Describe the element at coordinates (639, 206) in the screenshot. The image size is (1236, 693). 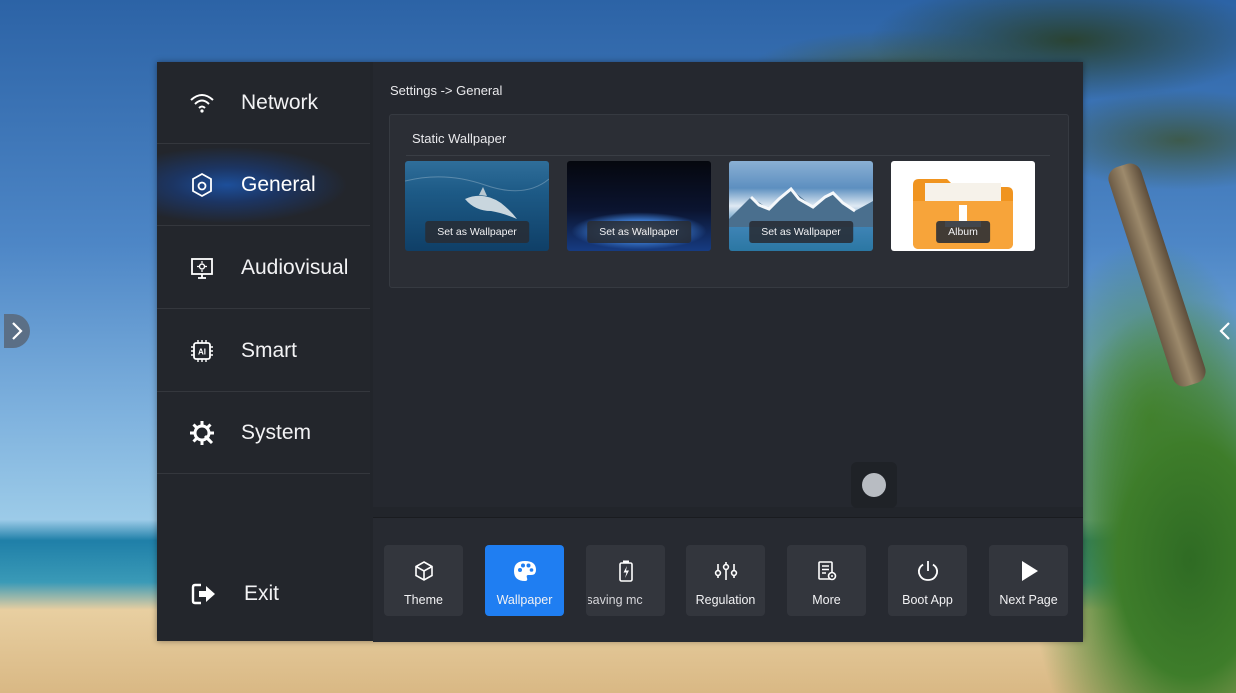
I see `wallpaper-thumb-earth: Set as Wallpaper` at that location.